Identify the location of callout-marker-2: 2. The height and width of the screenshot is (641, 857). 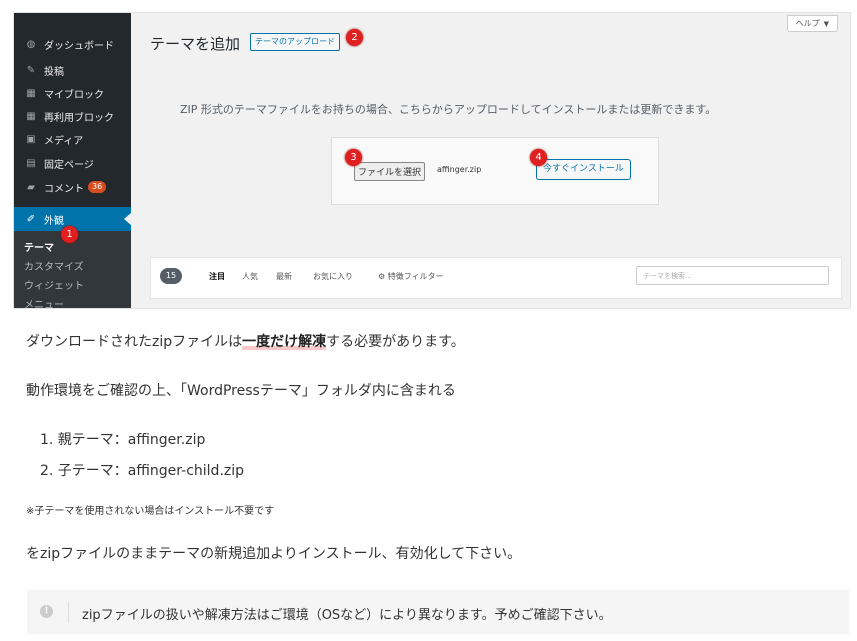
(354, 37).